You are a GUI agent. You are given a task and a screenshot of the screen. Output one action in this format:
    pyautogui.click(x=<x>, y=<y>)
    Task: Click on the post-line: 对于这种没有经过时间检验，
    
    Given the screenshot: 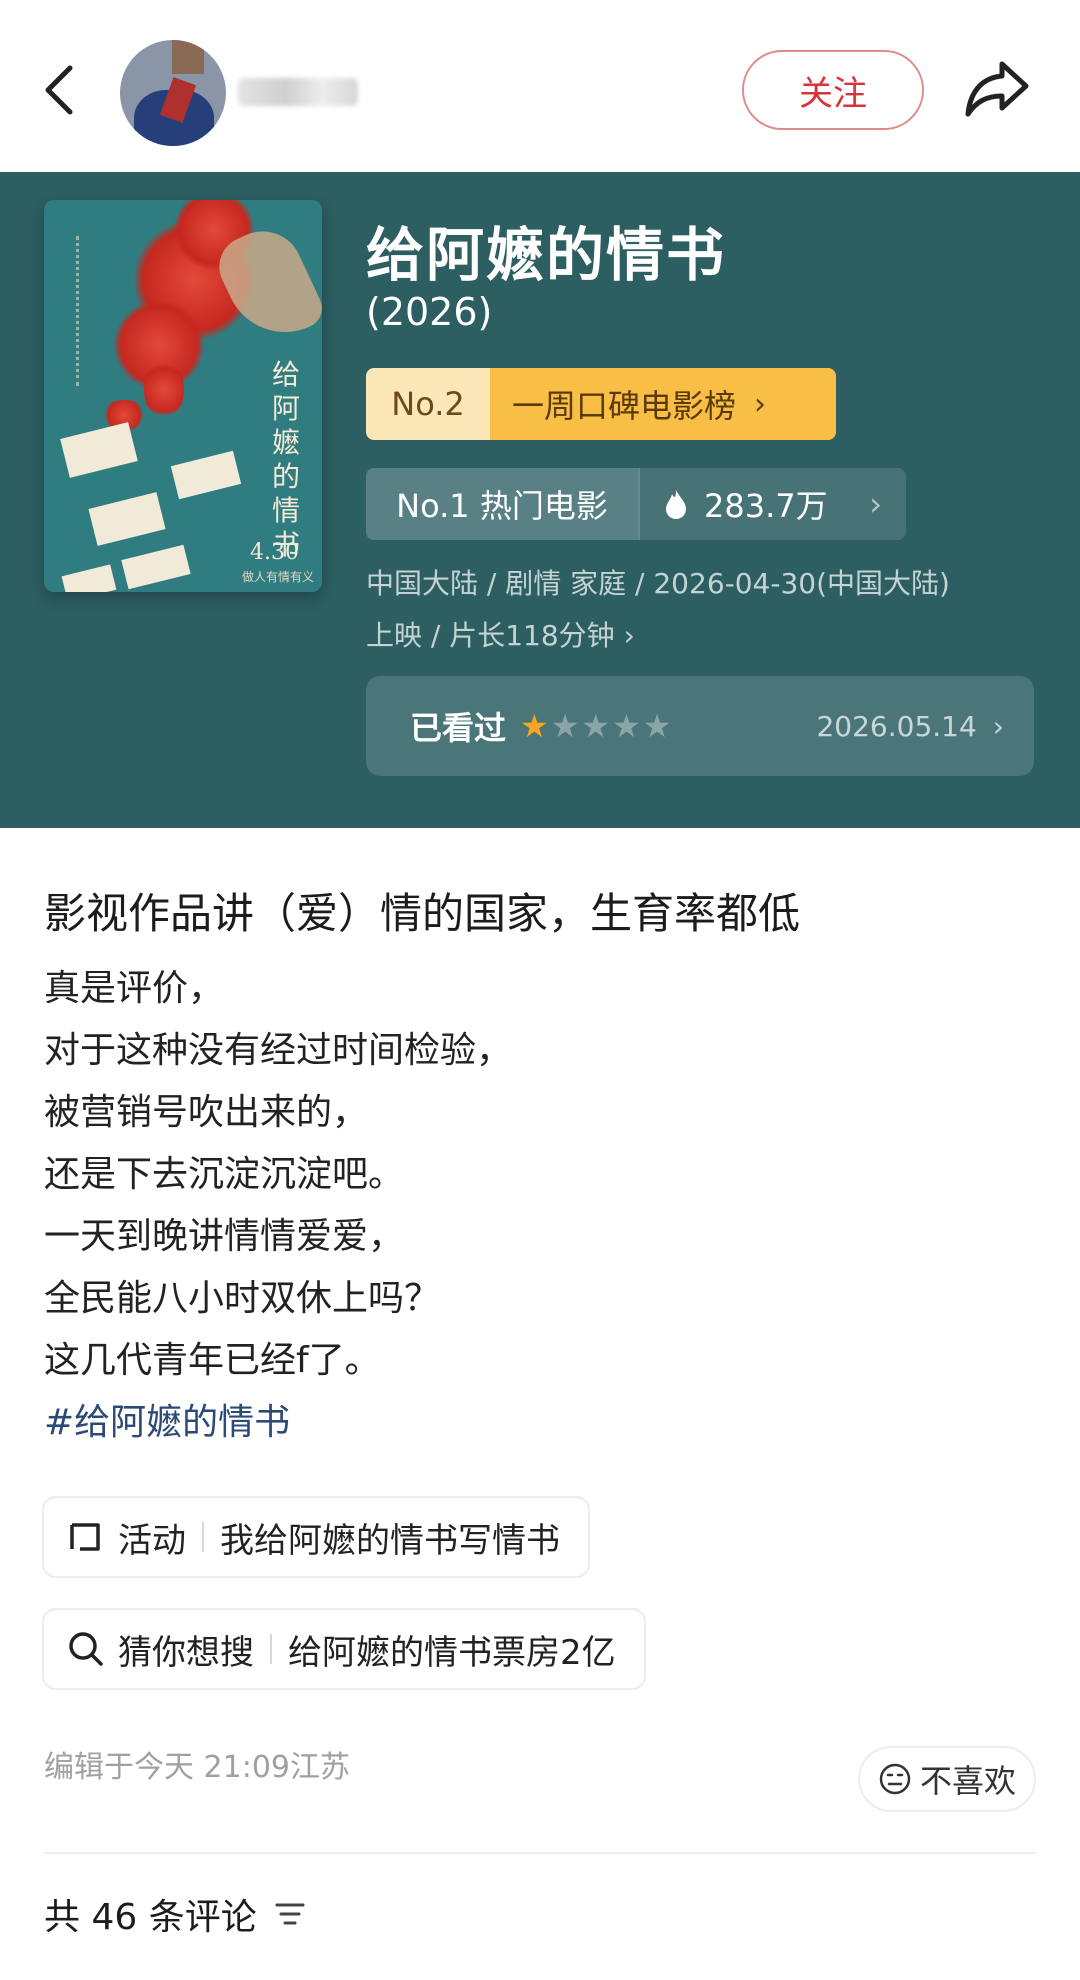 What is the action you would take?
    pyautogui.click(x=278, y=1050)
    